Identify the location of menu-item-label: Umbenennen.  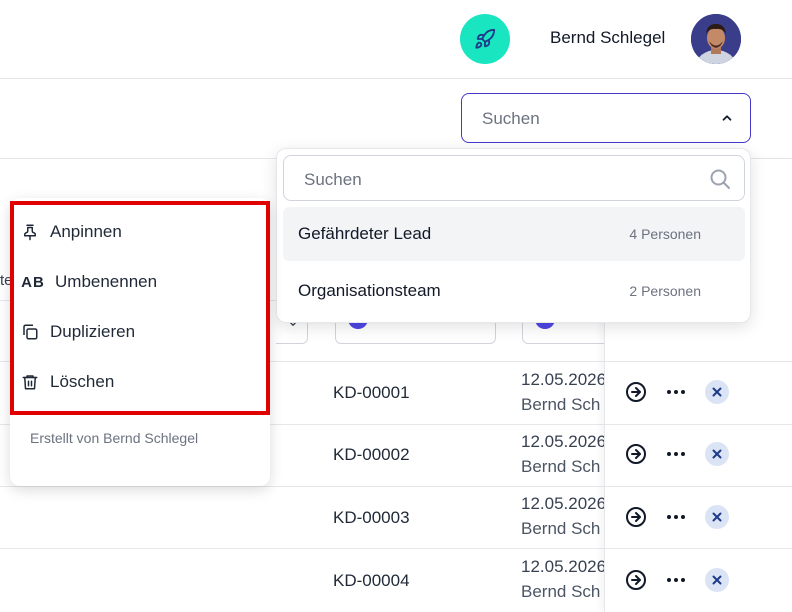
(106, 281).